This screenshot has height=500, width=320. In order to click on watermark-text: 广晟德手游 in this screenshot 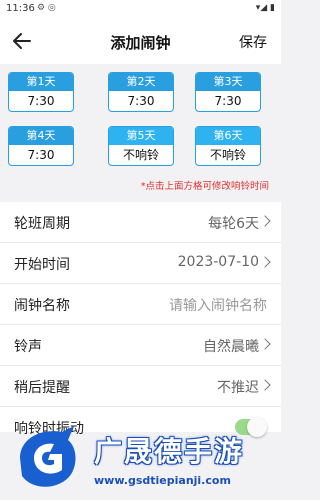, I will do `click(169, 451)`.